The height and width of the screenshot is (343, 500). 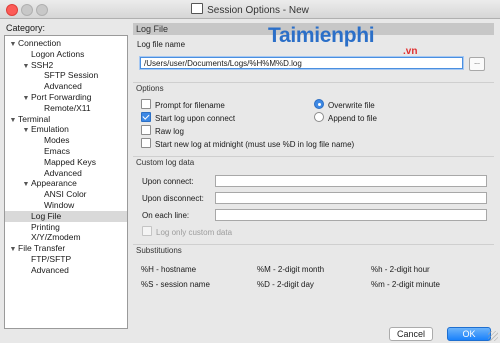 I want to click on append-option: Append to file, so click(x=345, y=118).